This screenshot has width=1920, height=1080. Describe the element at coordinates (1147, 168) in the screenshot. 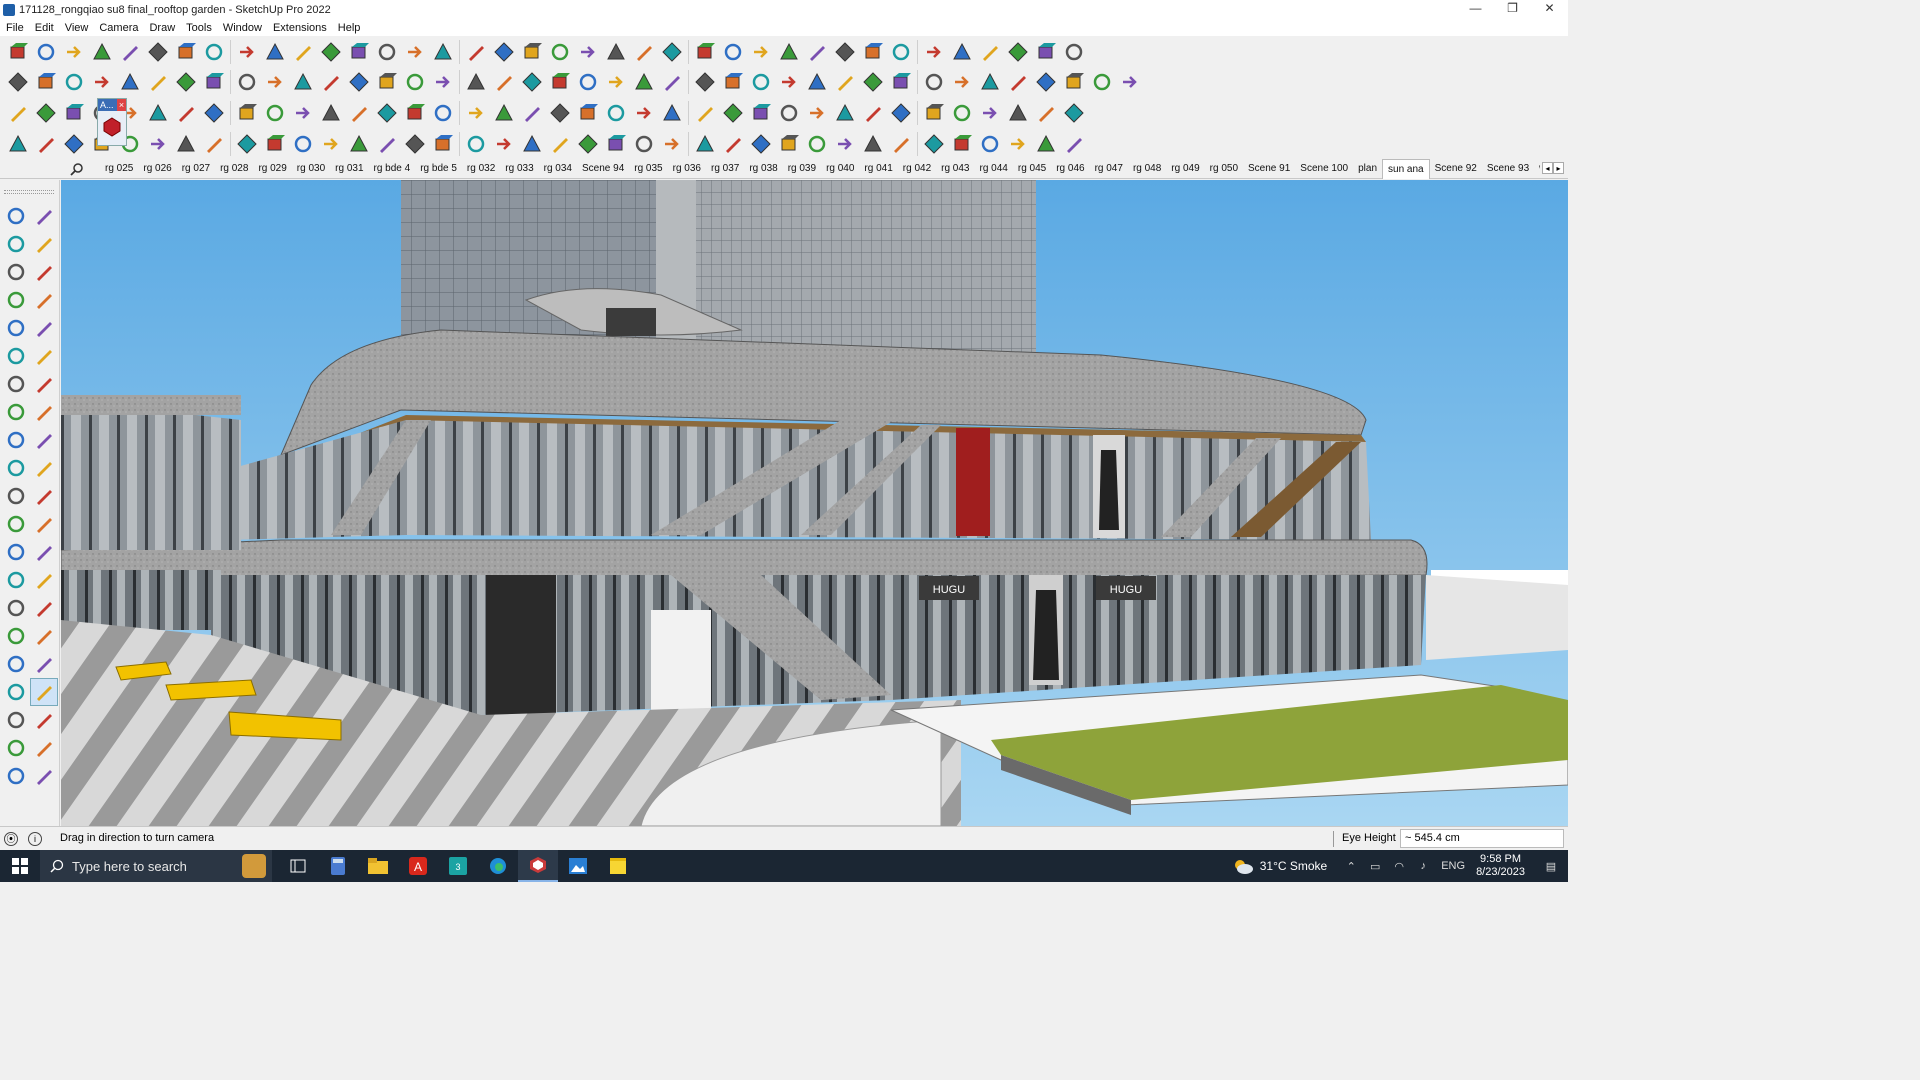

I see `scene-tab: rg 048` at that location.